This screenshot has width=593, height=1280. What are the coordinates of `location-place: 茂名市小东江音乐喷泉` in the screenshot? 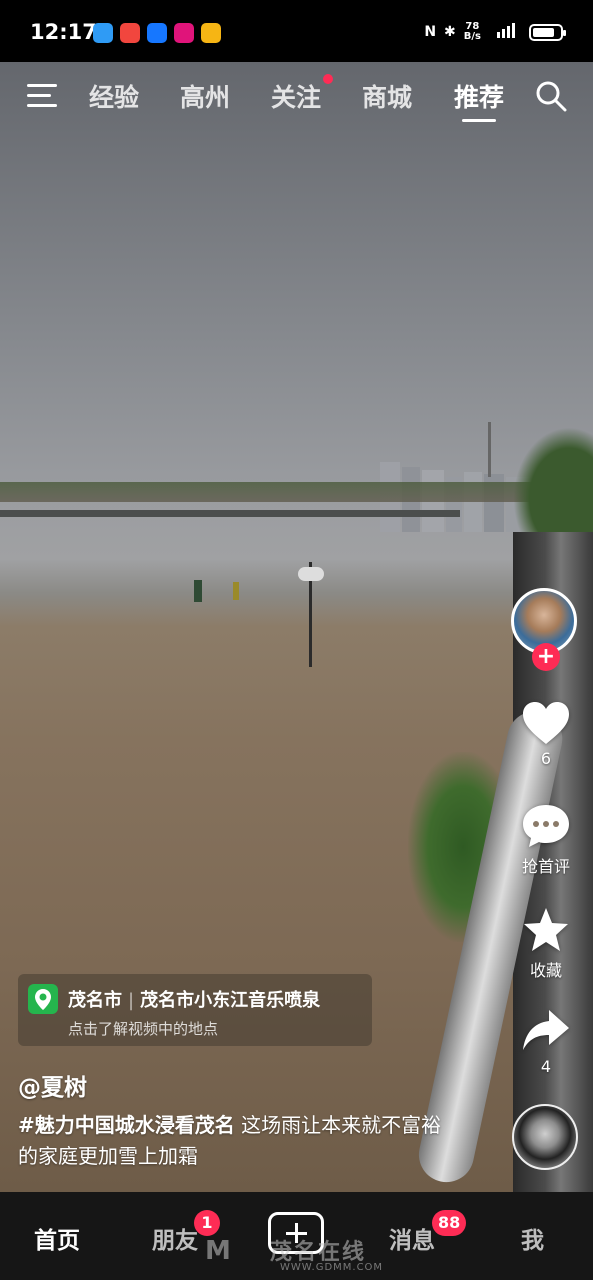 It's located at (230, 1000).